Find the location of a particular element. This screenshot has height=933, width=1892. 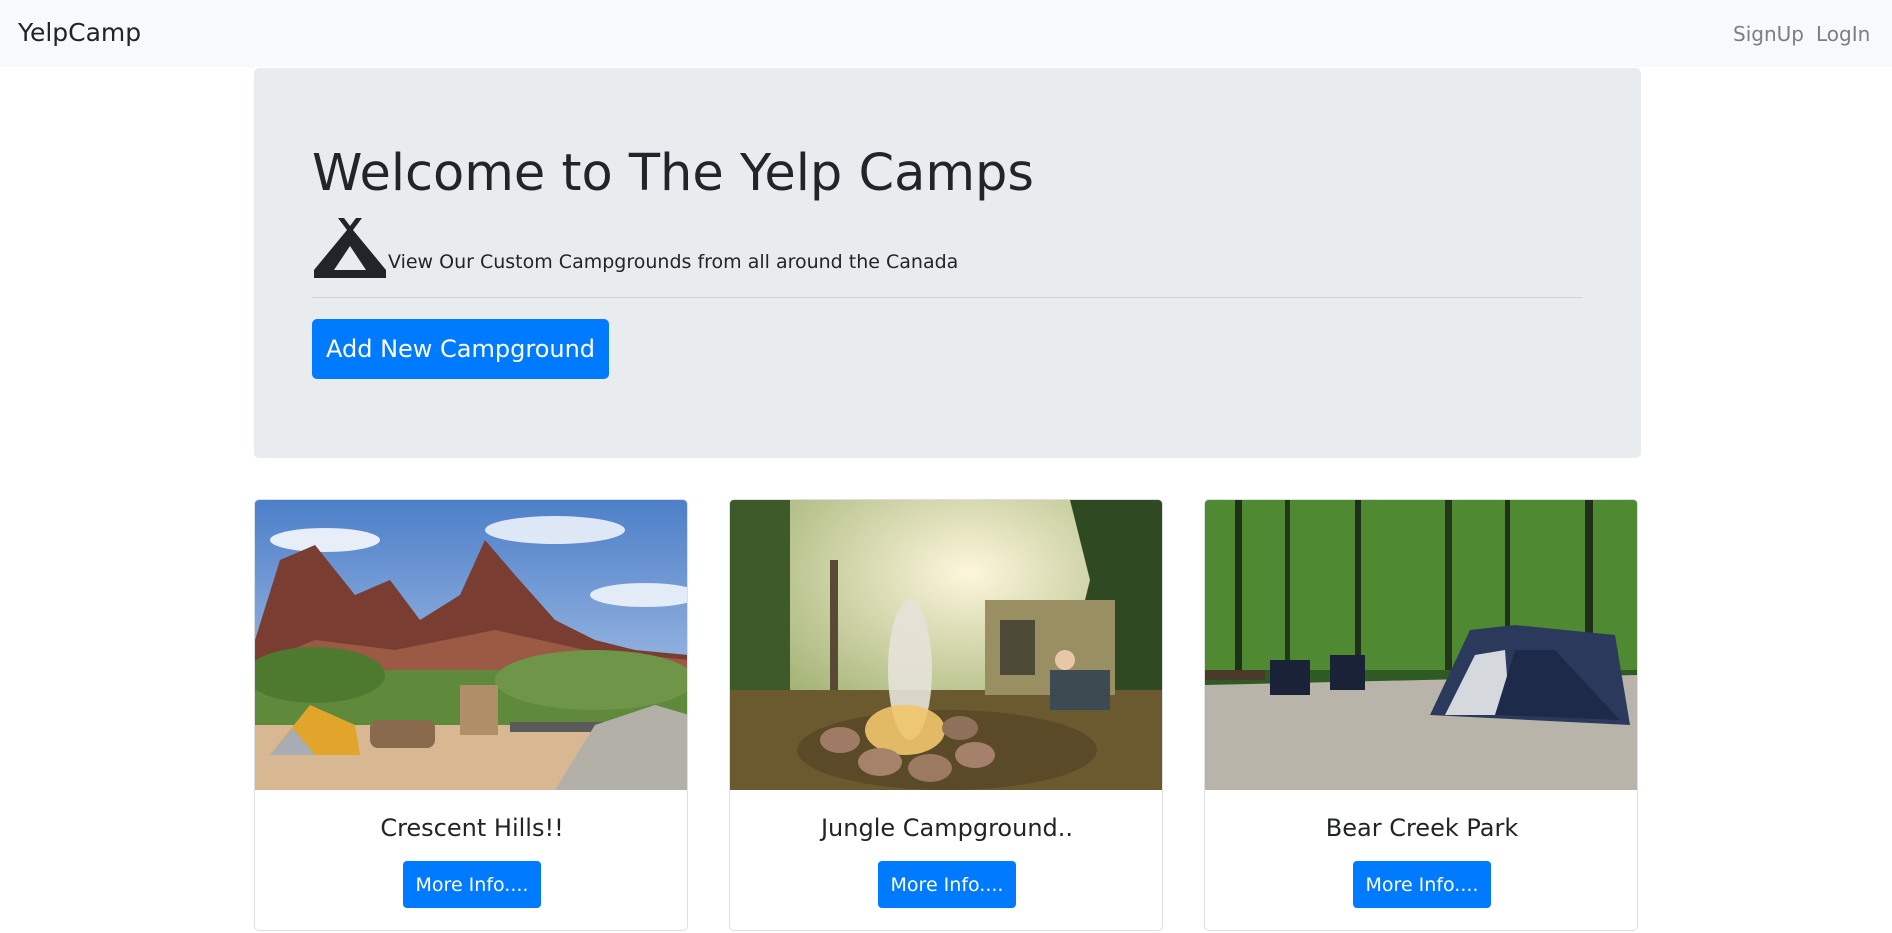

campground-name: Jungle Campground.. is located at coordinates (947, 828).